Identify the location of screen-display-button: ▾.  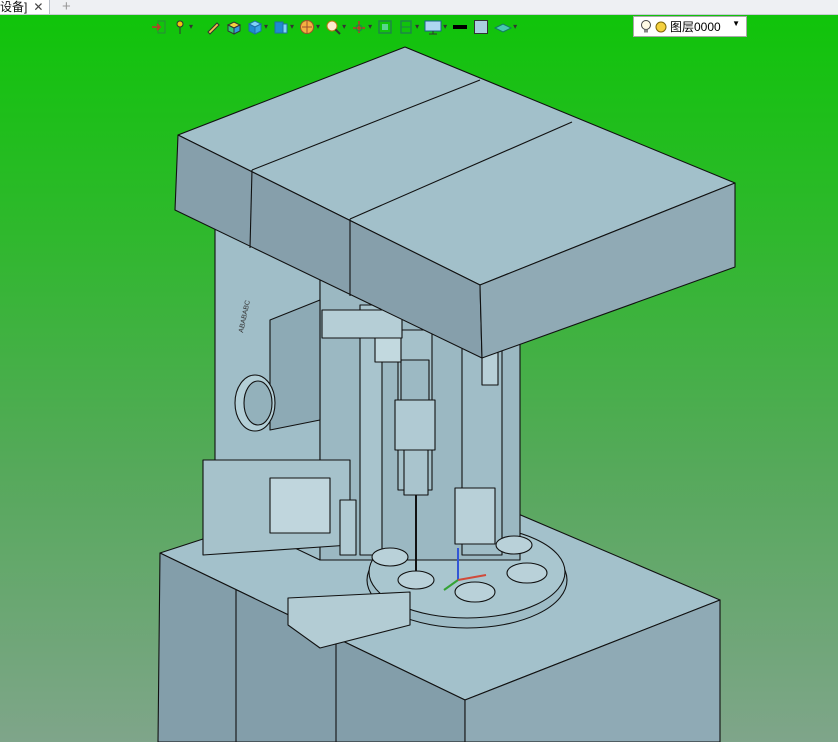
(435, 27).